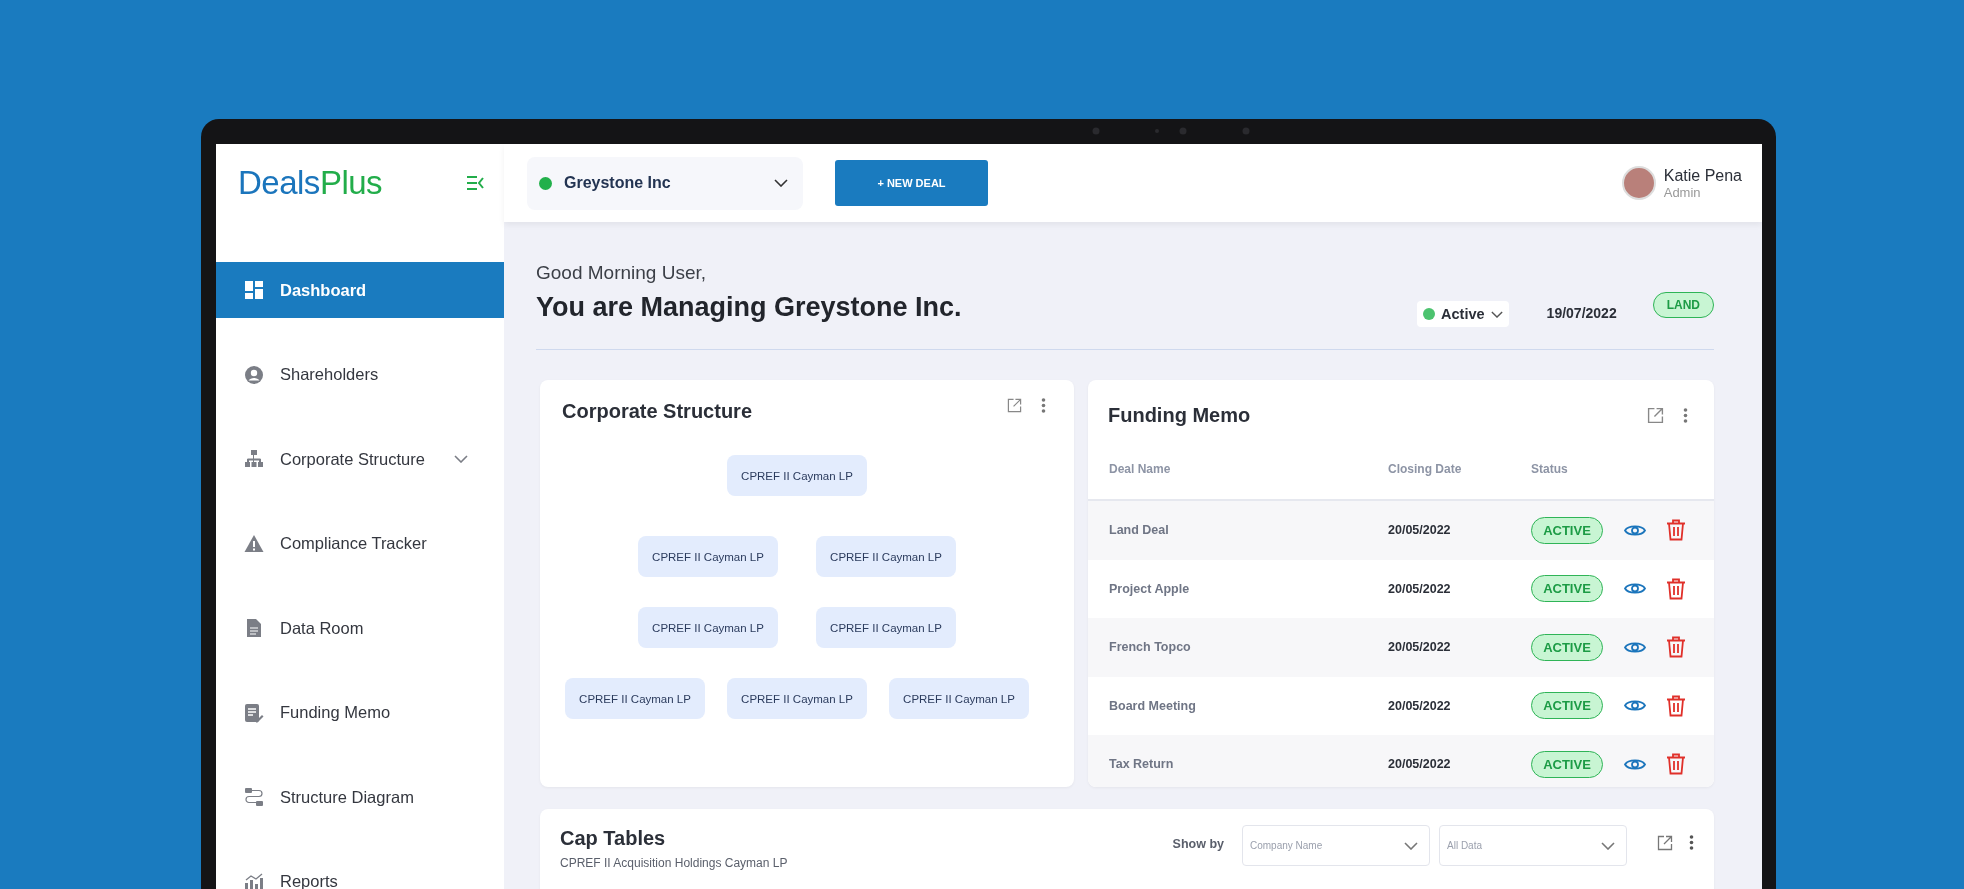 The image size is (1964, 889). Describe the element at coordinates (254, 712) in the screenshot. I see `memo-edit-icon` at that location.